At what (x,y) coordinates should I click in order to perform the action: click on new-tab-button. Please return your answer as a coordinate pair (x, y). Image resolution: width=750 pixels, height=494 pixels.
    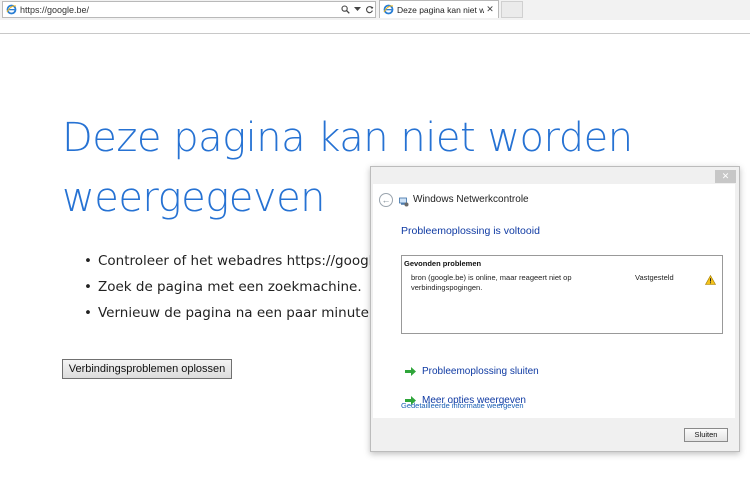
    Looking at the image, I should click on (512, 9).